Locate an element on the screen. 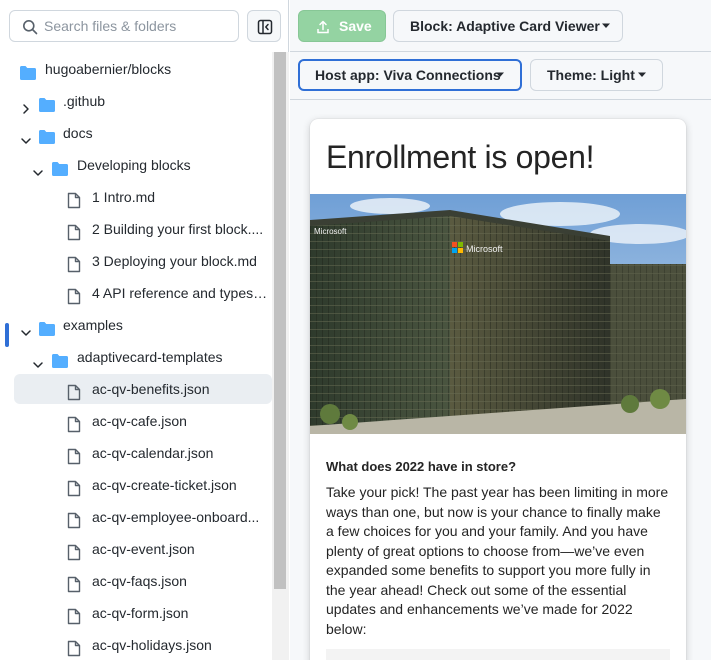 The height and width of the screenshot is (660, 711). tree-file: 1 Intro.md is located at coordinates (136, 197).